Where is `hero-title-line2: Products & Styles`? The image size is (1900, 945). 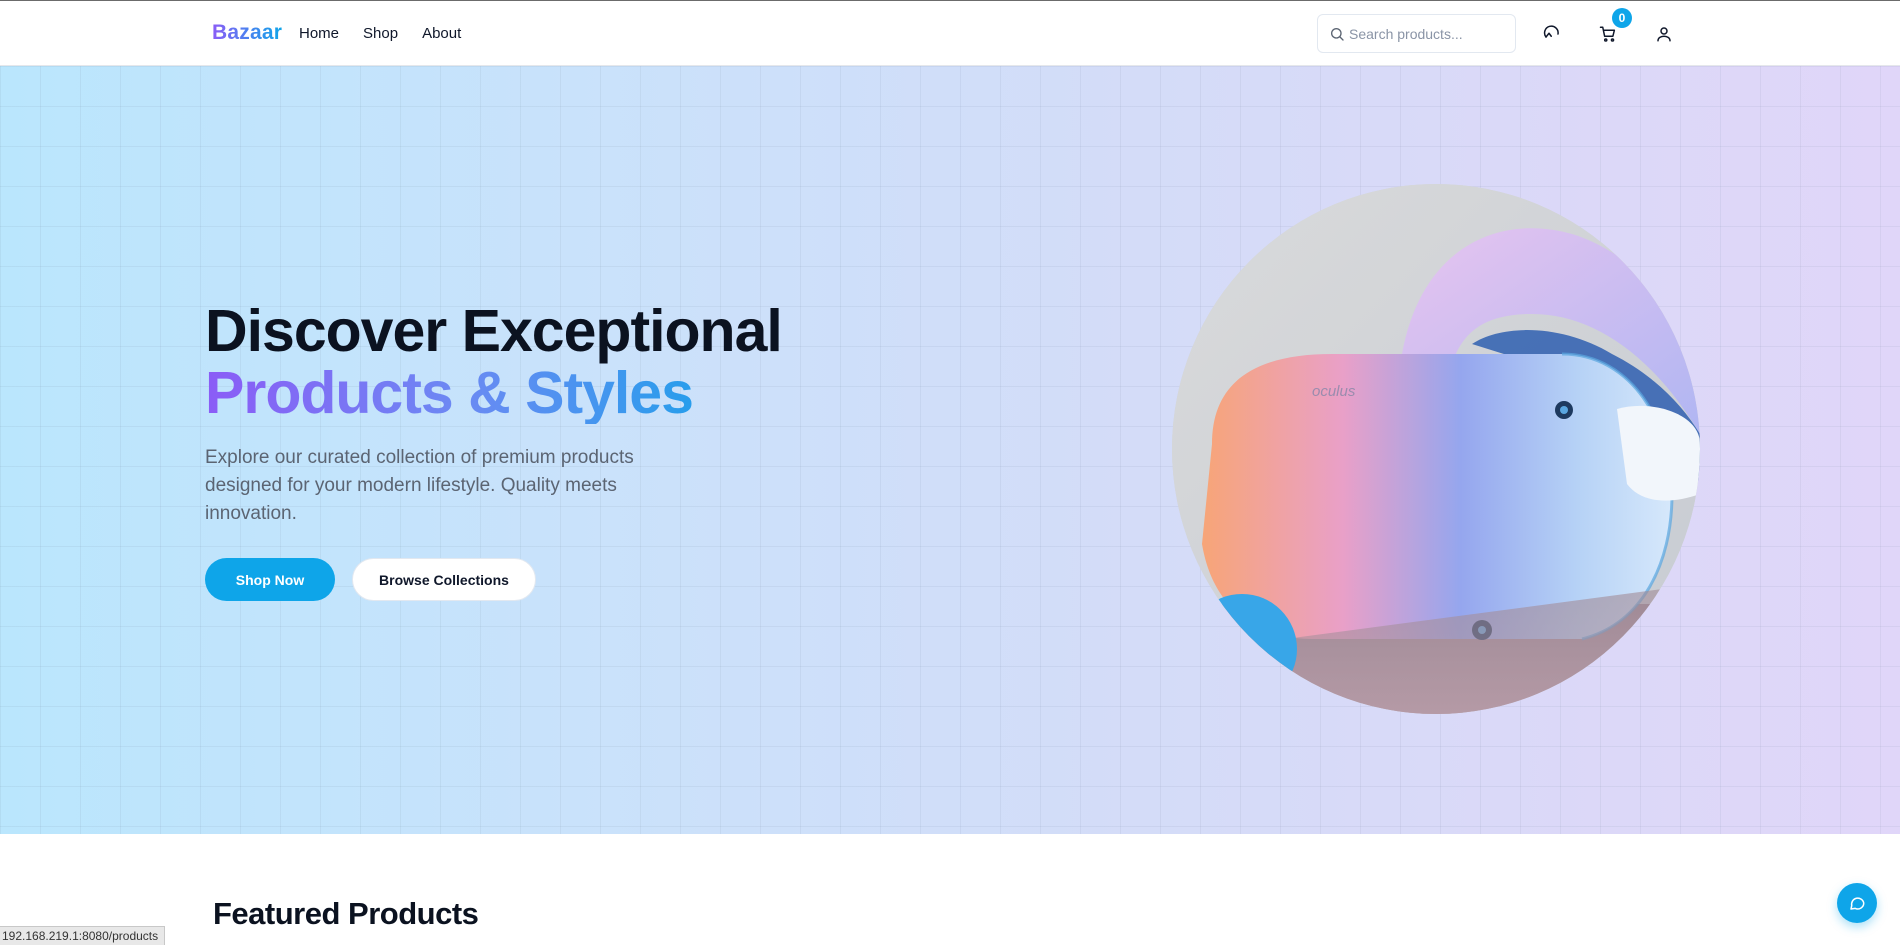
hero-title-line2: Products & Styles is located at coordinates (493, 393).